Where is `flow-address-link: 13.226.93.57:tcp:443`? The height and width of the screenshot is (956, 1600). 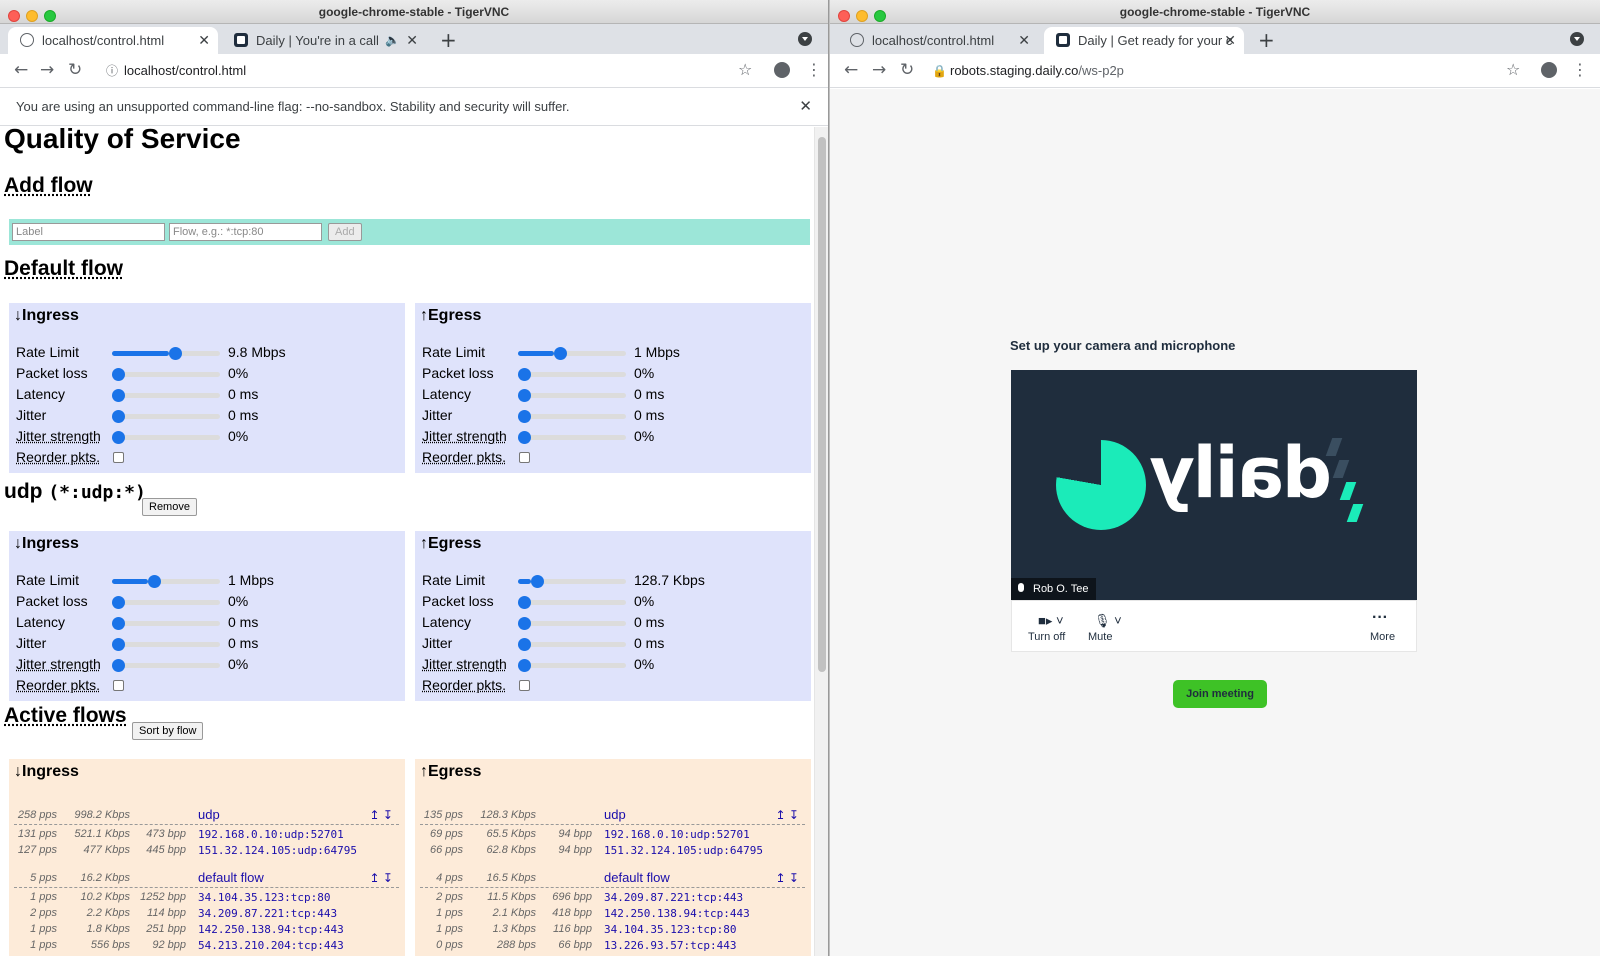 flow-address-link: 13.226.93.57:tcp:443 is located at coordinates (670, 945).